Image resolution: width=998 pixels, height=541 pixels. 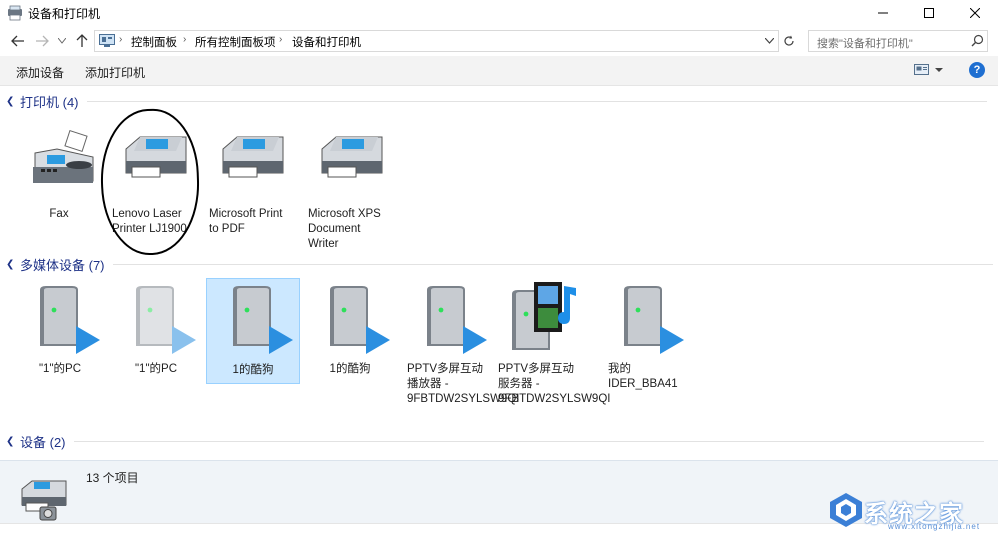 I want to click on recent-locations-button, so click(x=62, y=41).